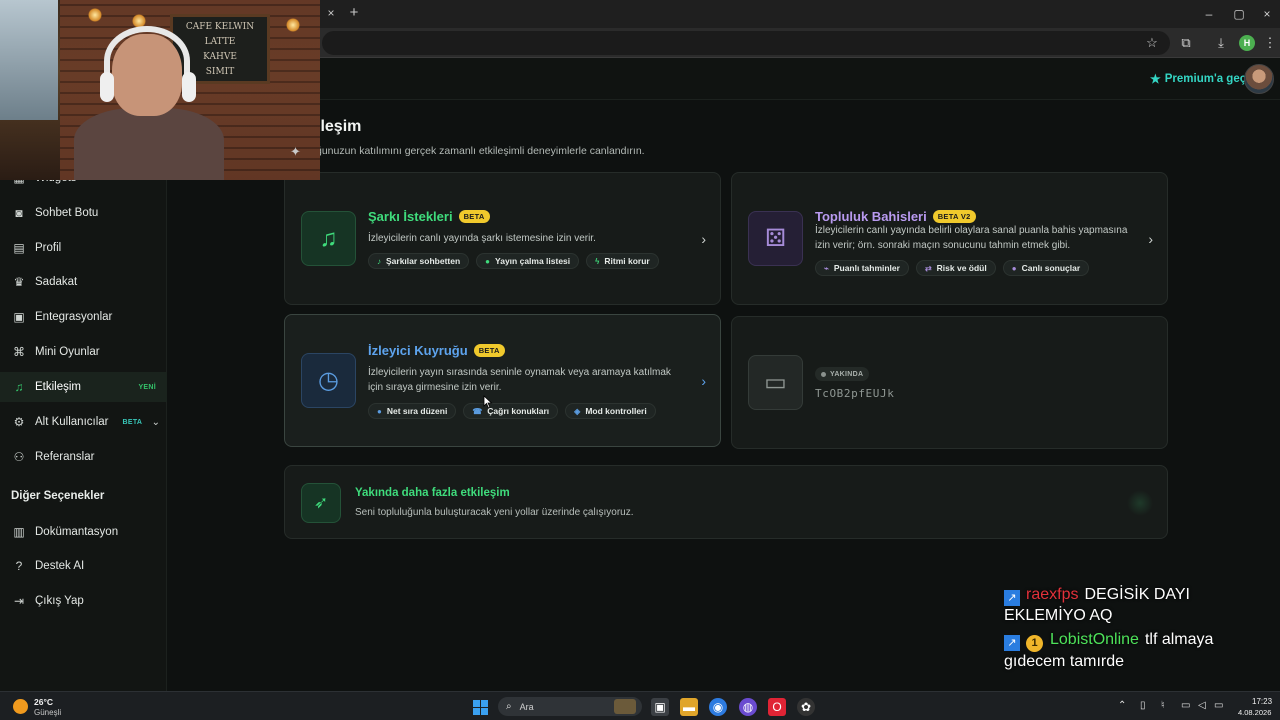 Image resolution: width=1280 pixels, height=720 pixels. Describe the element at coordinates (746, 43) in the screenshot. I see `address-input` at that location.